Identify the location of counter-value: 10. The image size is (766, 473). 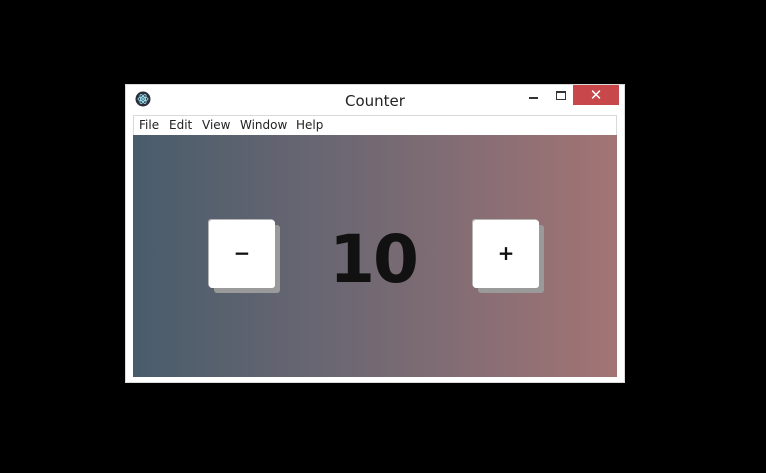
(374, 258).